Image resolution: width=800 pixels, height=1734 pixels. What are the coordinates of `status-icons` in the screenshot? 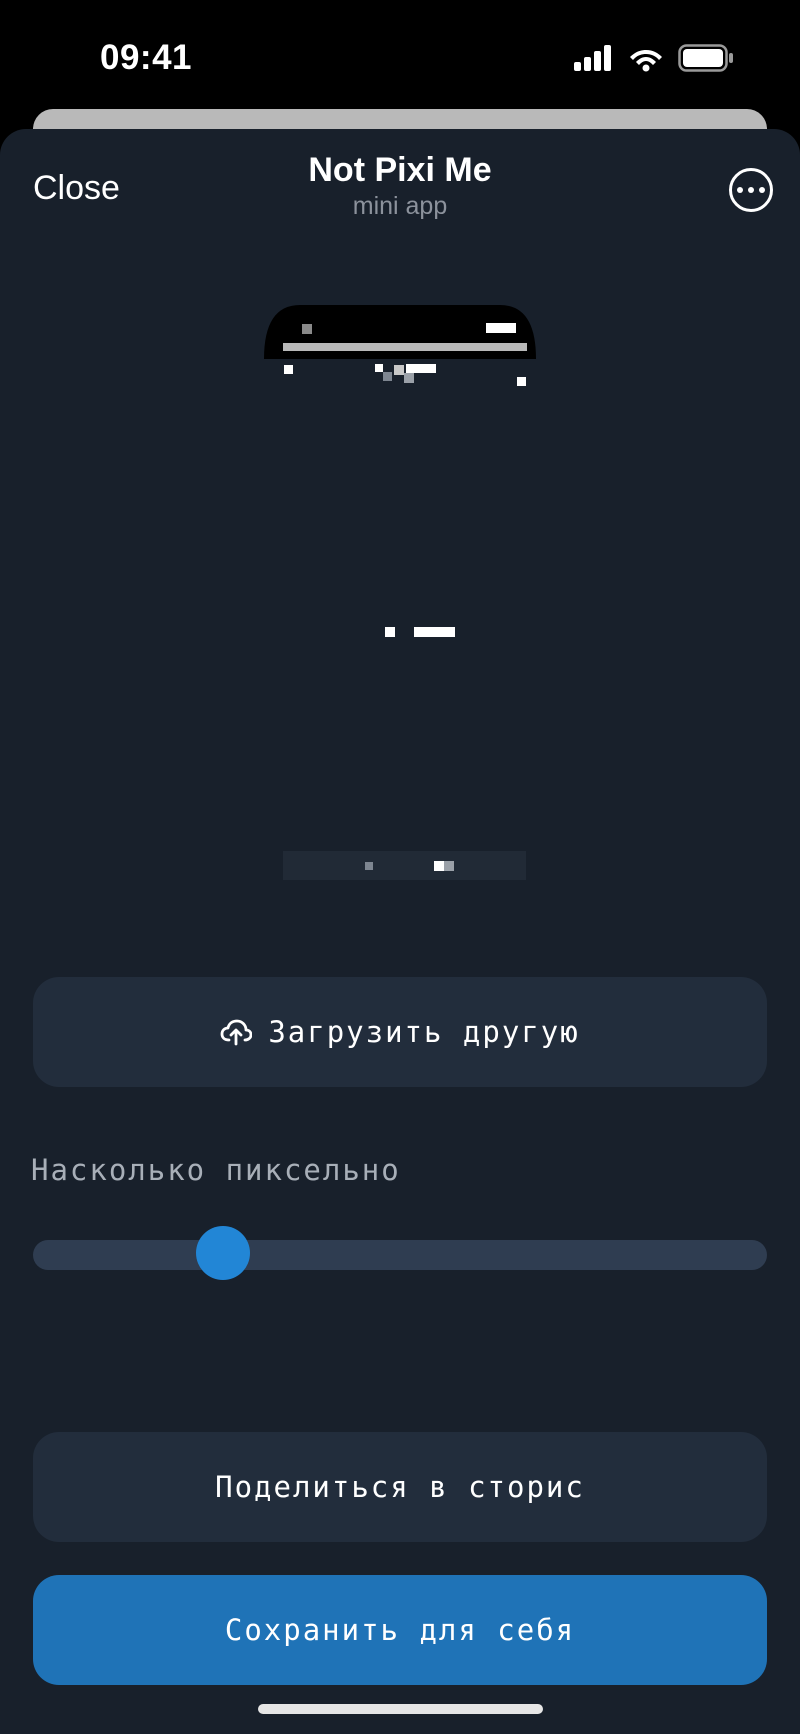 It's located at (654, 58).